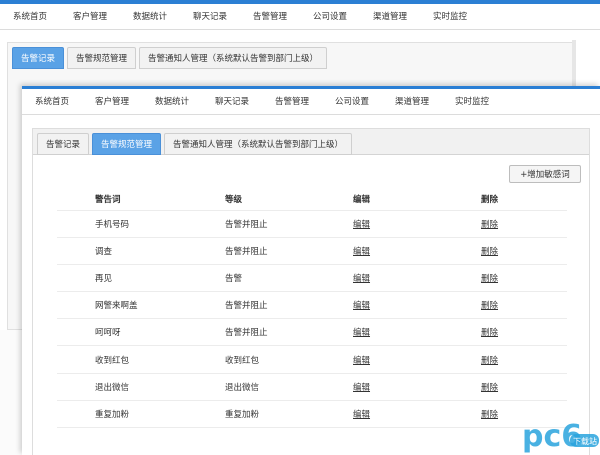 The image size is (600, 455). What do you see at coordinates (150, 16) in the screenshot?
I see `back-nav-statistics: 数据统计` at bounding box center [150, 16].